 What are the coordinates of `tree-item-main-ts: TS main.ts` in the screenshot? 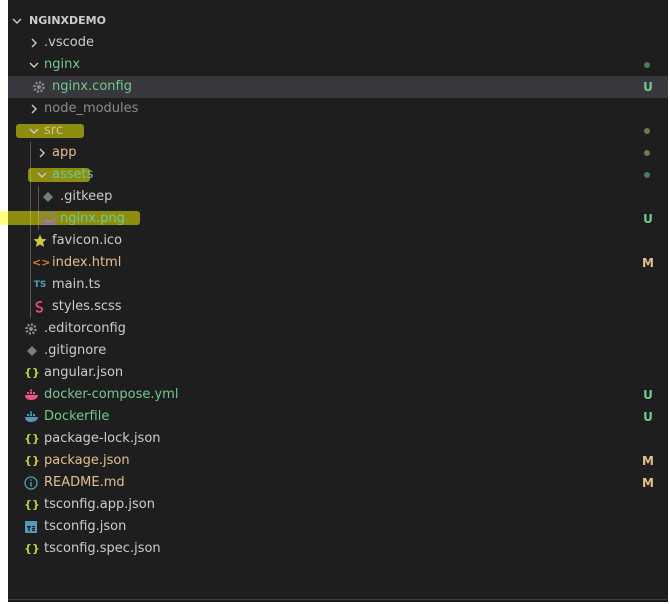 It's located at (338, 285).